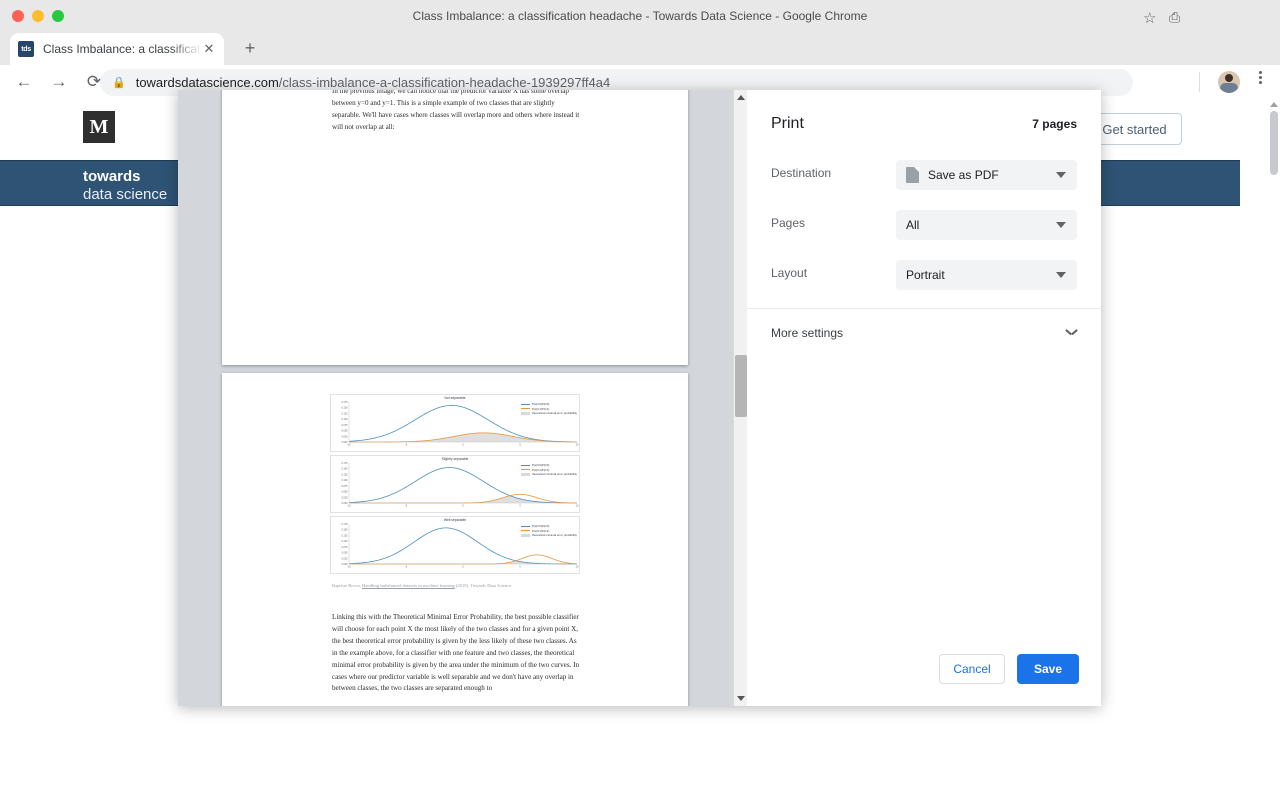 The width and height of the screenshot is (1280, 800). What do you see at coordinates (99, 127) in the screenshot?
I see `medium-logo: M` at bounding box center [99, 127].